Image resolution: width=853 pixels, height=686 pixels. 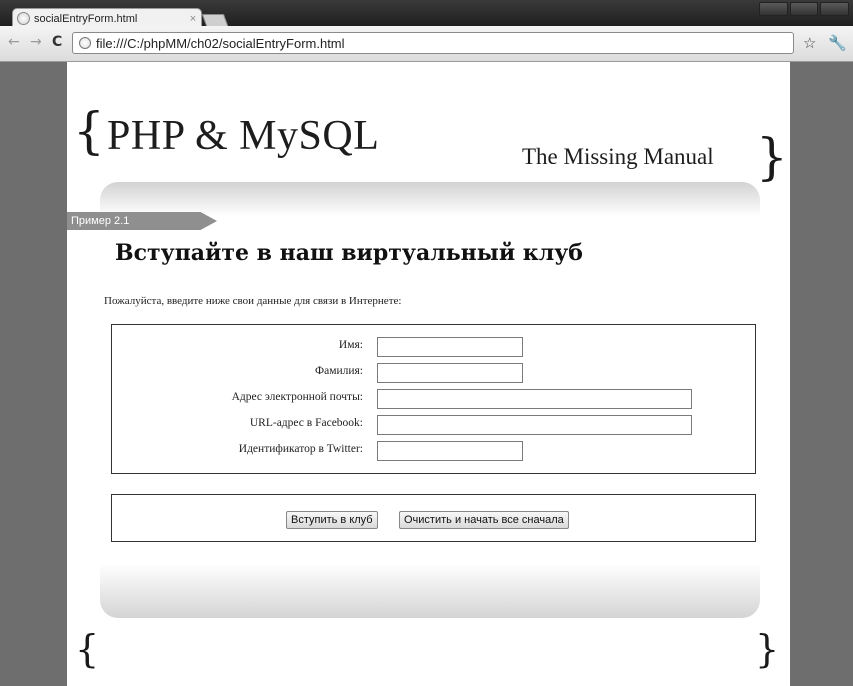 I want to click on first-name-label: Имя:, so click(x=350, y=345).